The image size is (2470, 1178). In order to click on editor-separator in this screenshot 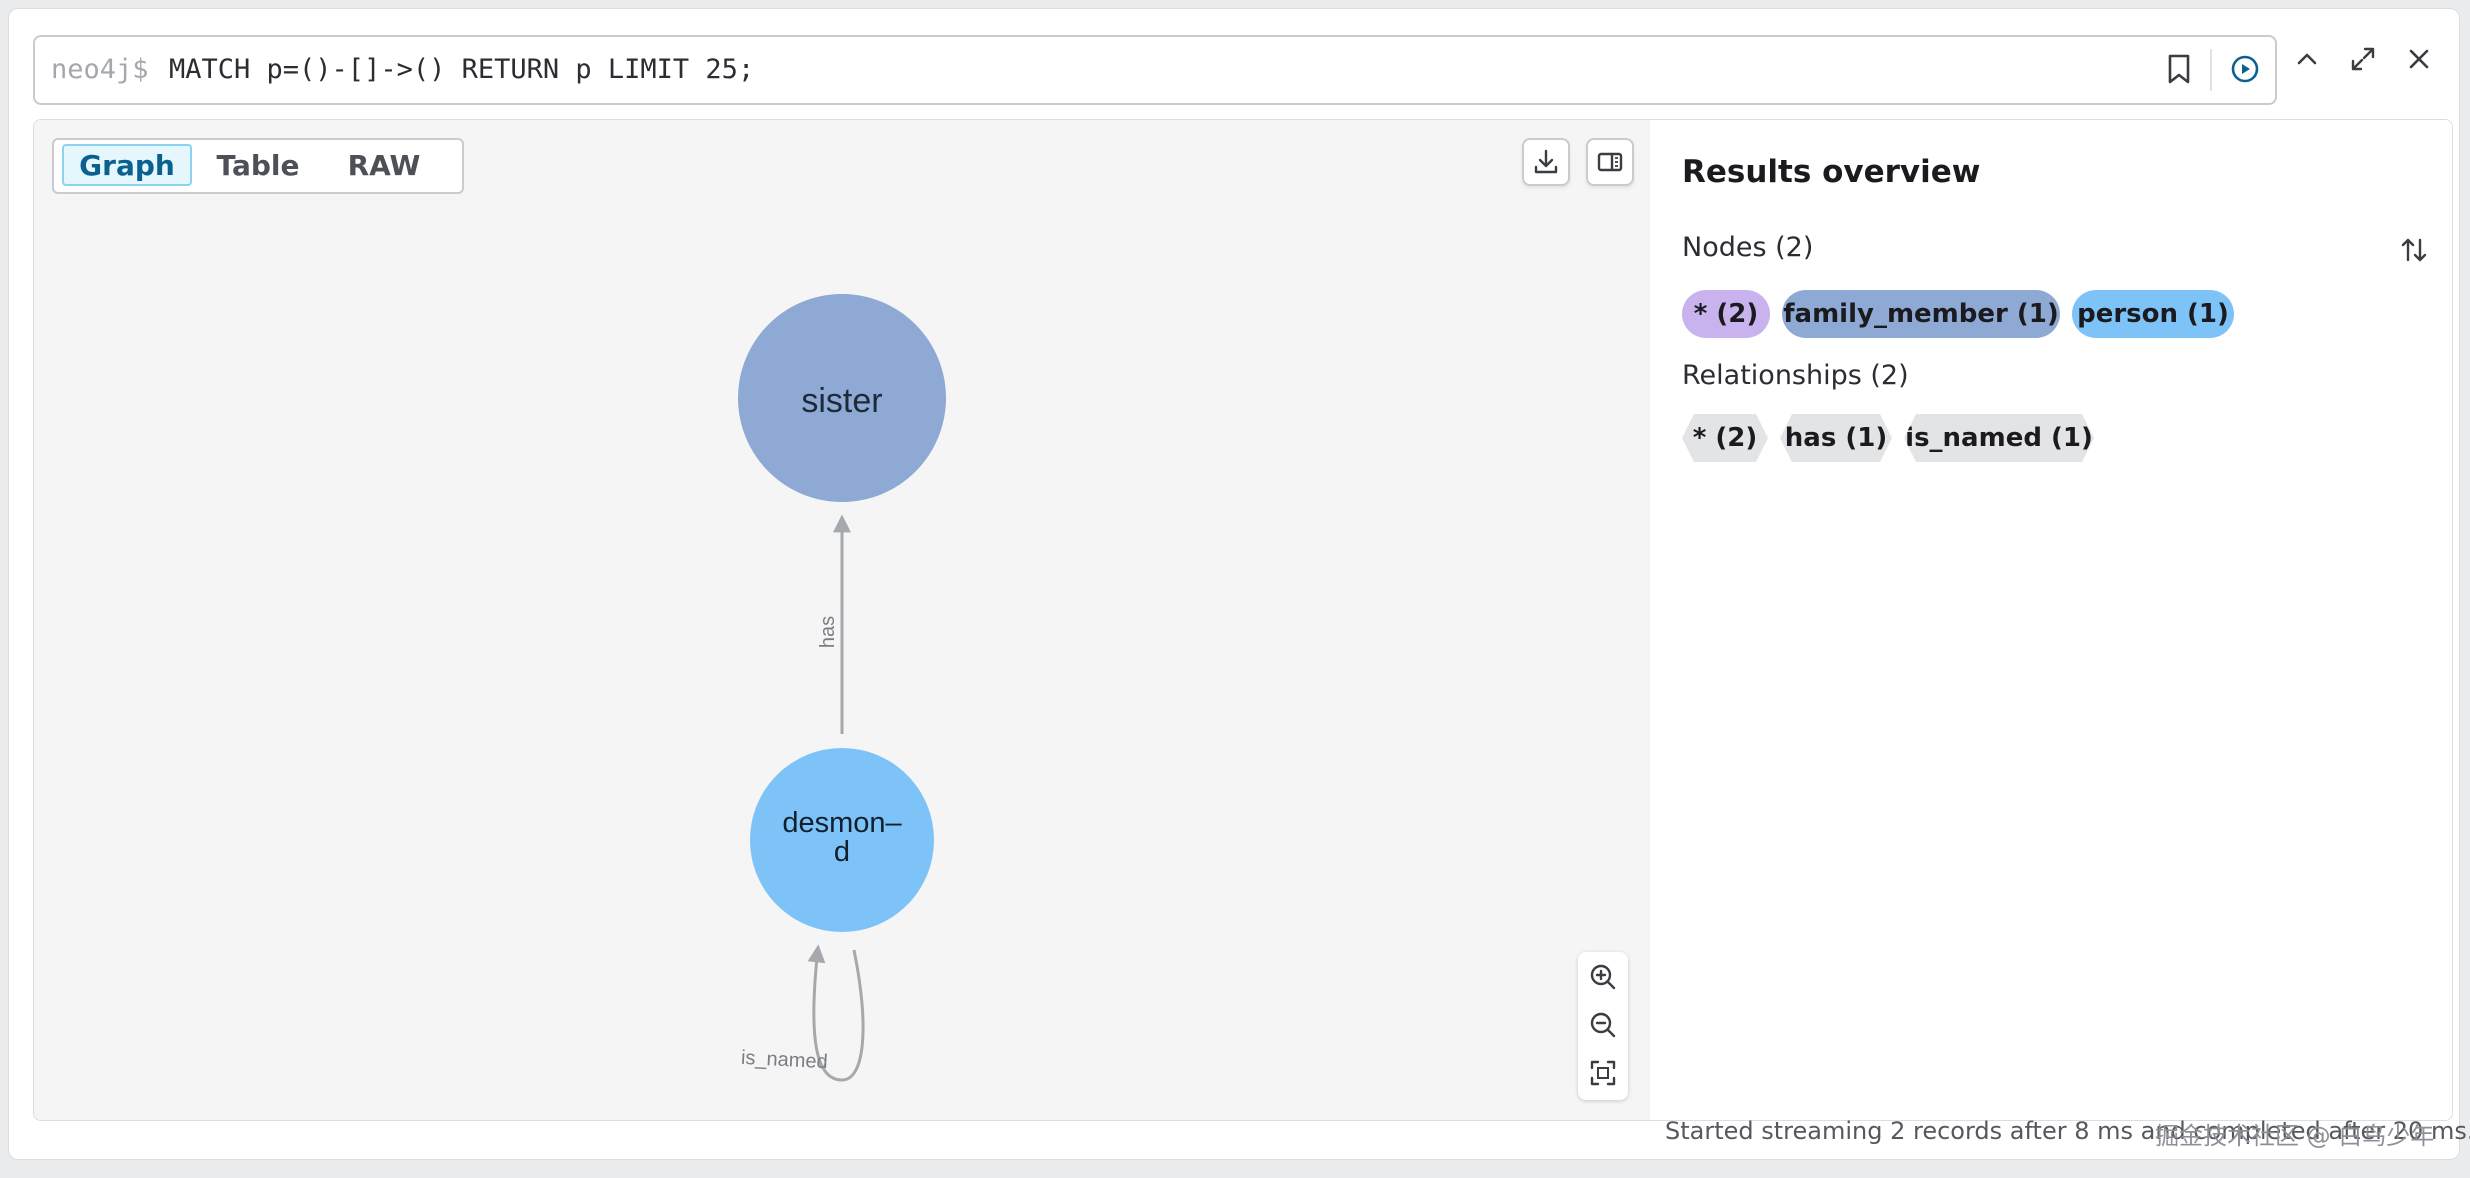, I will do `click(2211, 70)`.